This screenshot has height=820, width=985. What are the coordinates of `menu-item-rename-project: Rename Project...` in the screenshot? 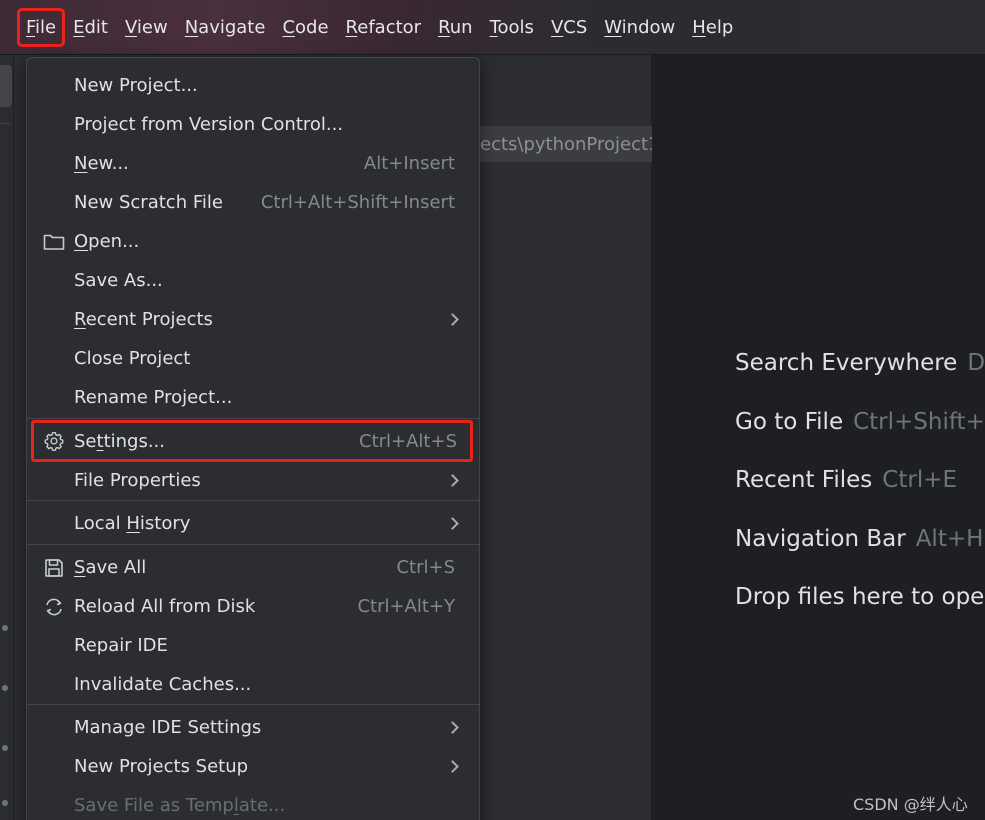 It's located at (253, 397).